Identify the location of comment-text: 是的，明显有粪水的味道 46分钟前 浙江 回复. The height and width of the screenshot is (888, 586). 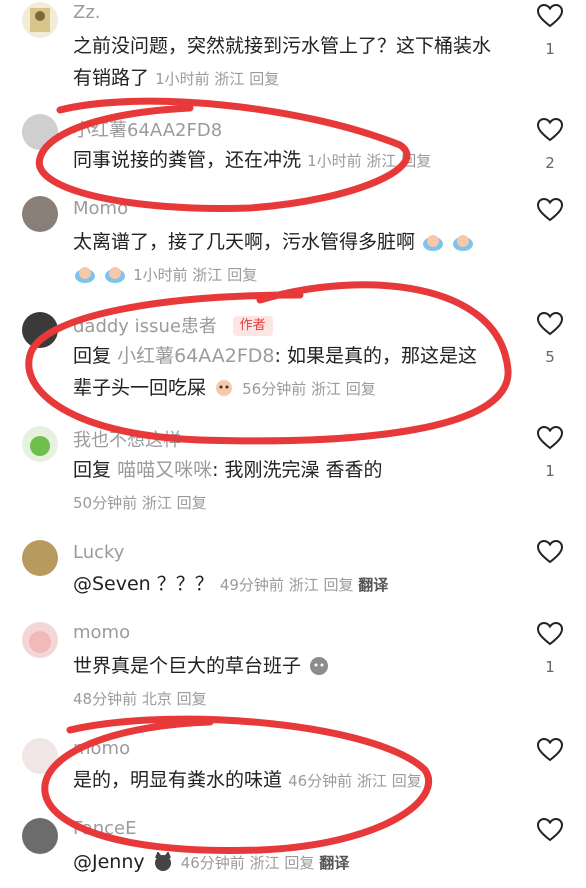
(283, 780).